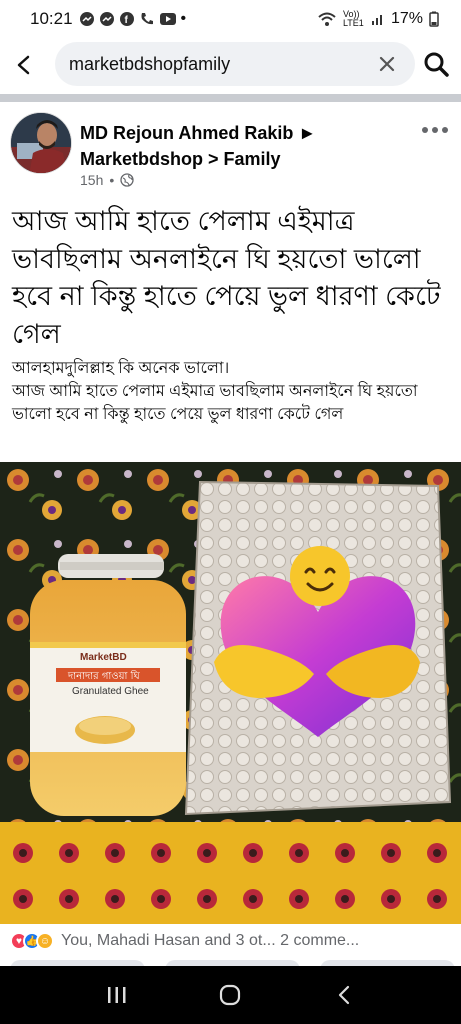  What do you see at coordinates (307, 133) in the screenshot?
I see `shared-to-arrow-icon: ►` at bounding box center [307, 133].